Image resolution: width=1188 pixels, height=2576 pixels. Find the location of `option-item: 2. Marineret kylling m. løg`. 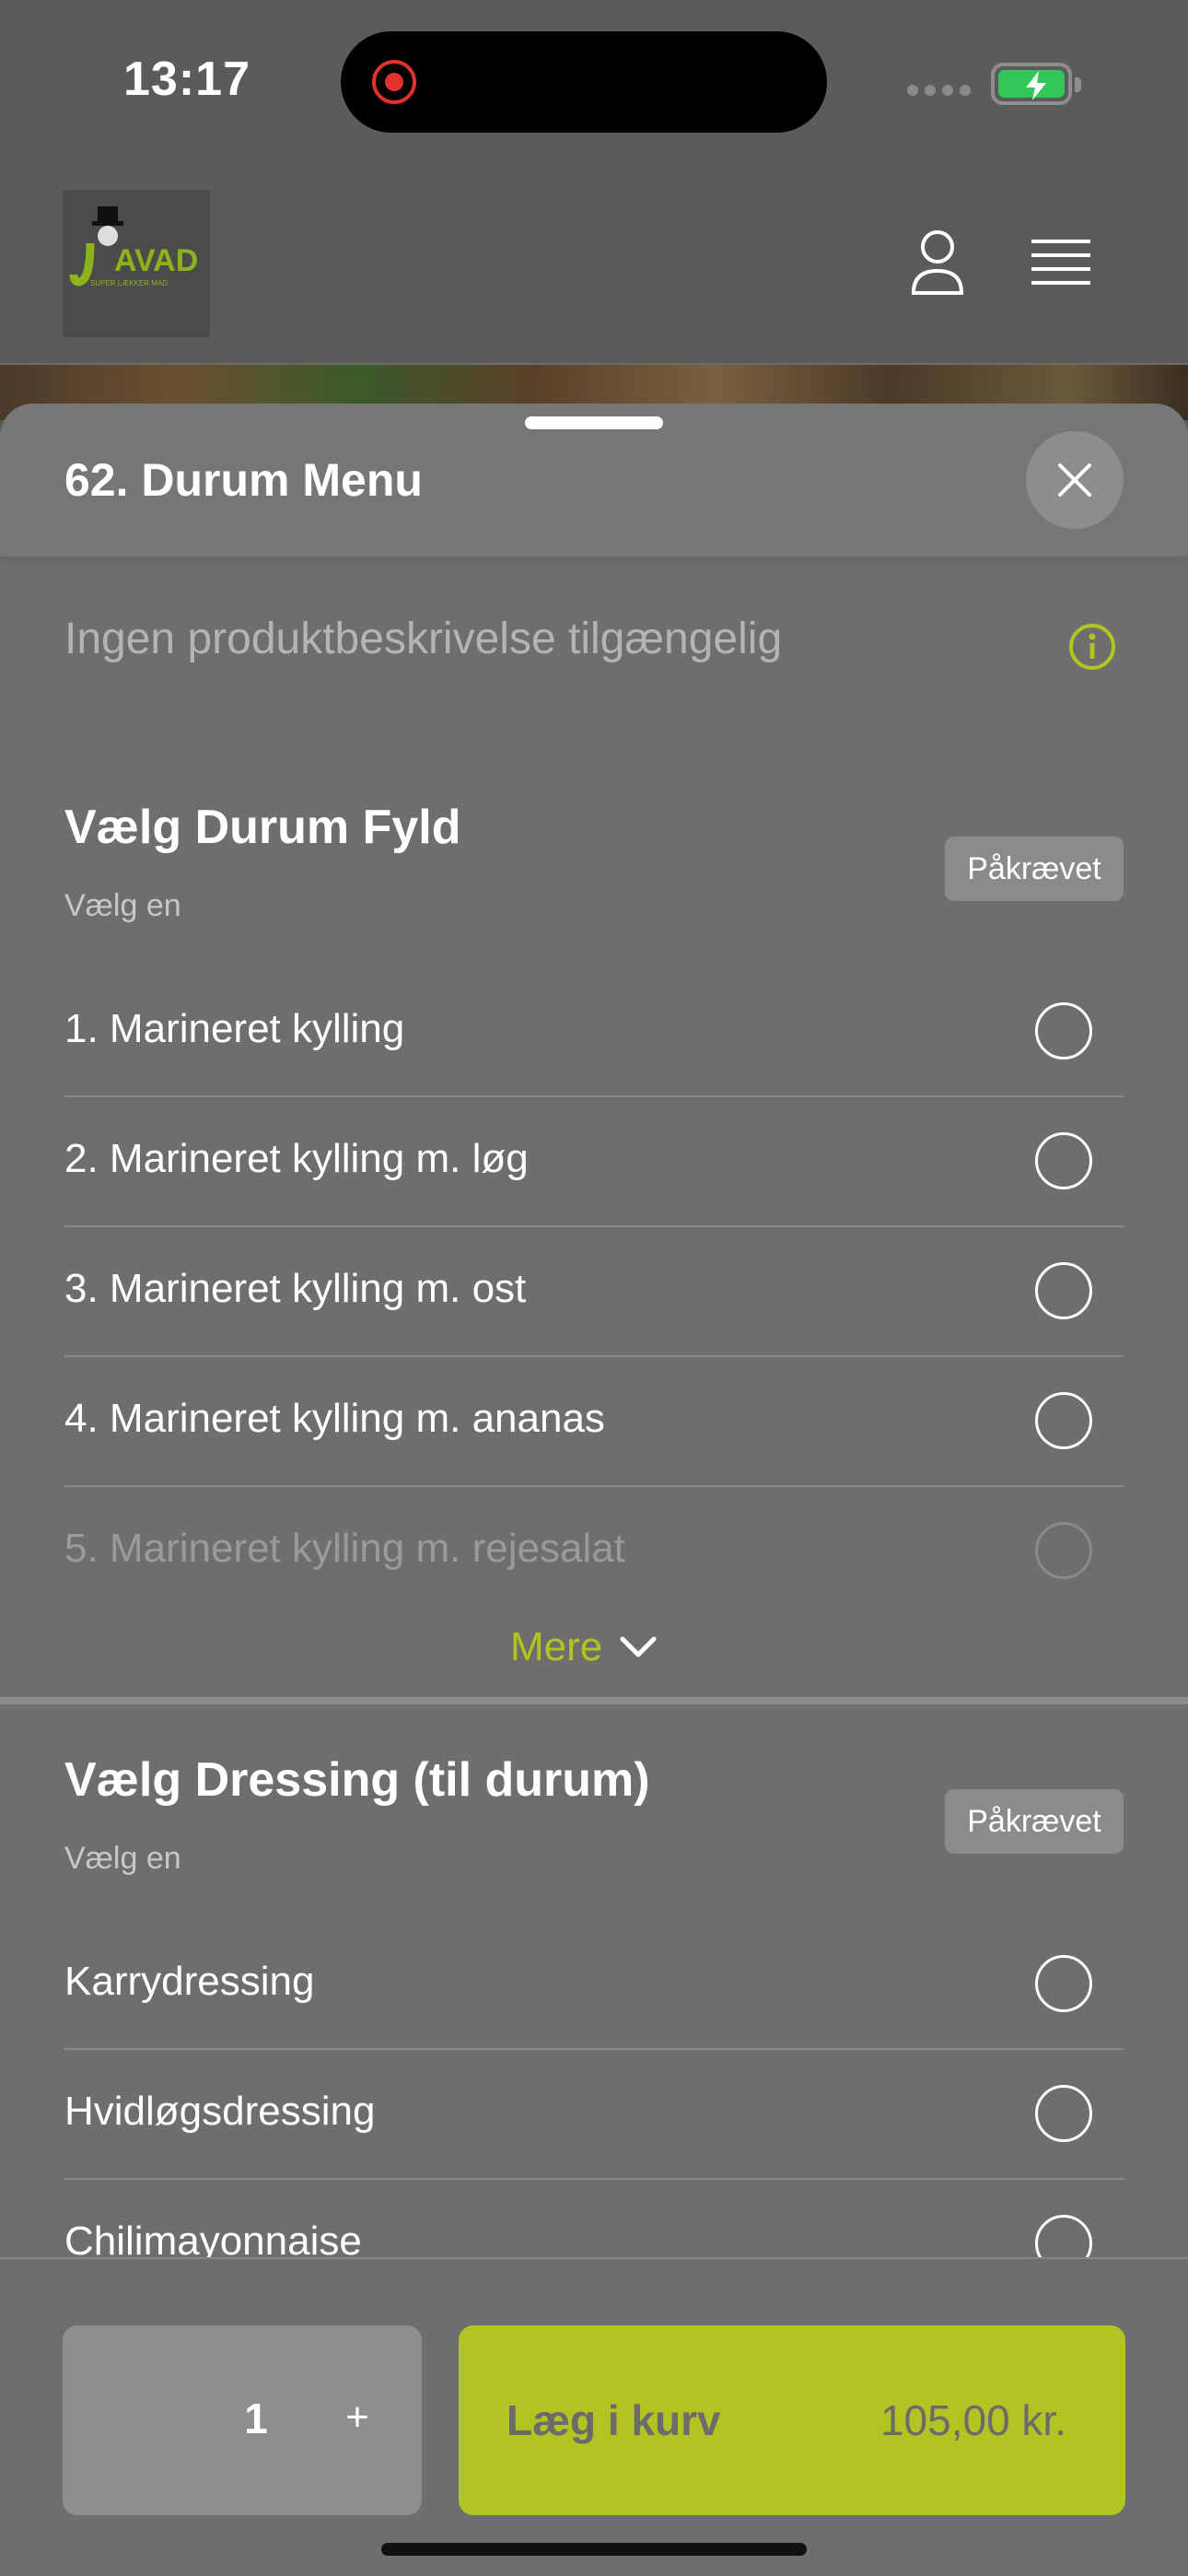

option-item: 2. Marineret kylling m. løg is located at coordinates (594, 1162).